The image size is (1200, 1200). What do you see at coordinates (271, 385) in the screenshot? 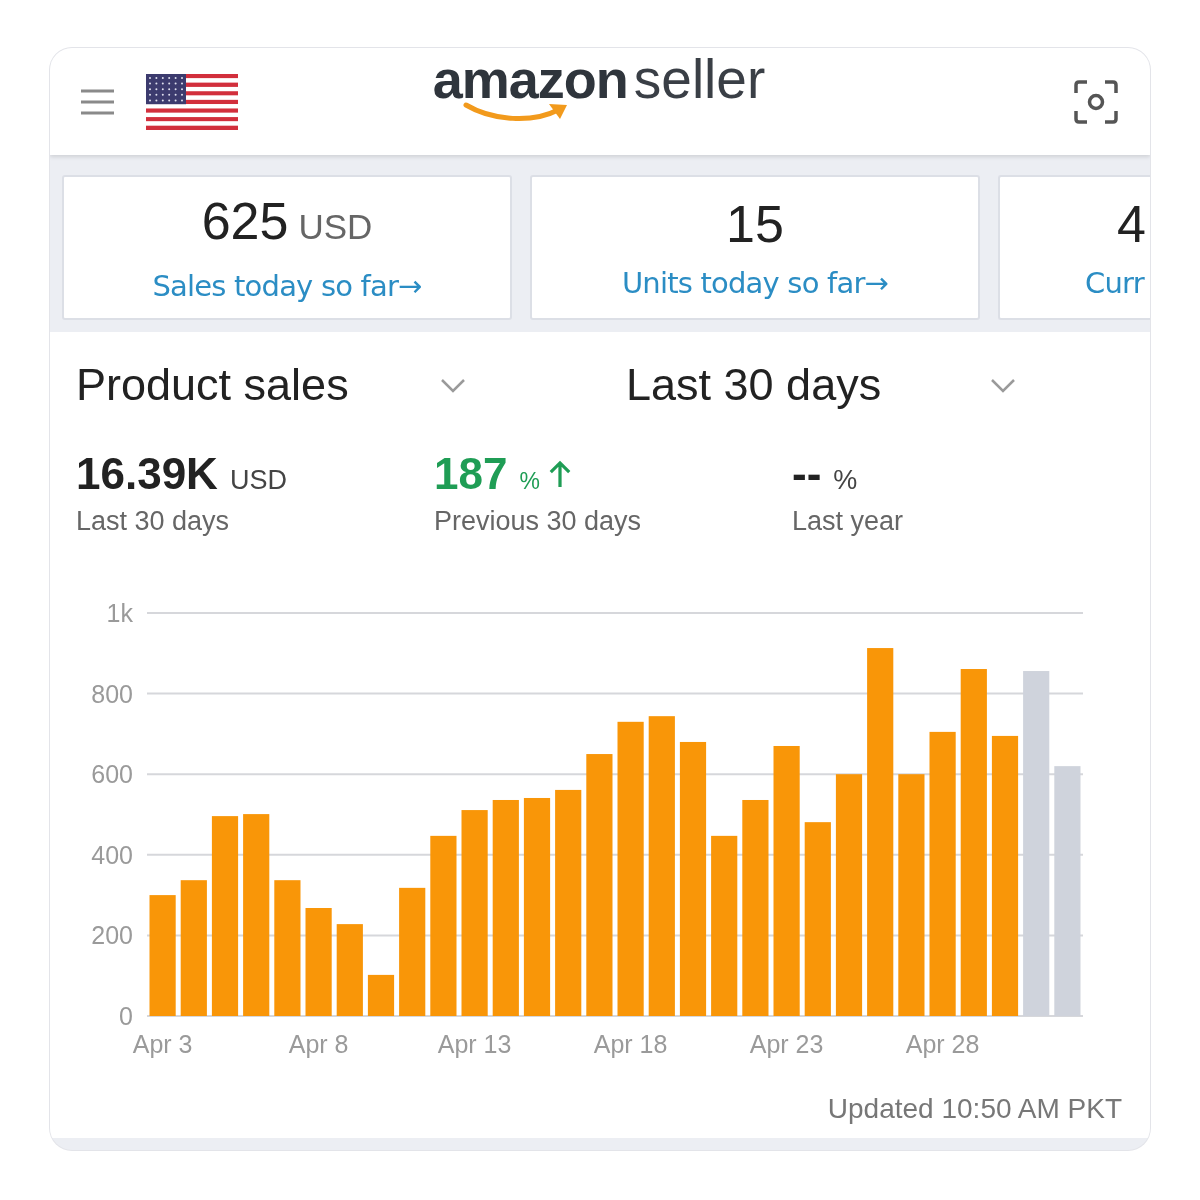
I see `dropdown: Product sales` at bounding box center [271, 385].